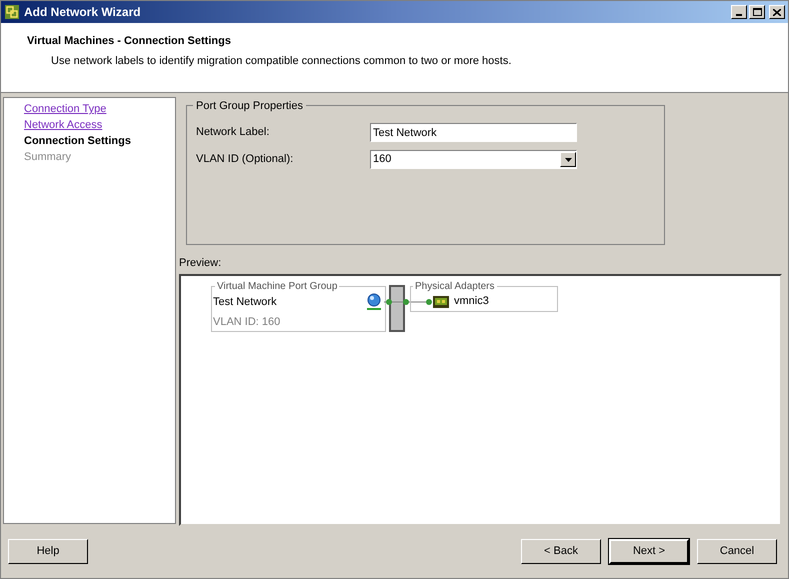 This screenshot has height=579, width=789. I want to click on network-card-icon, so click(441, 302).